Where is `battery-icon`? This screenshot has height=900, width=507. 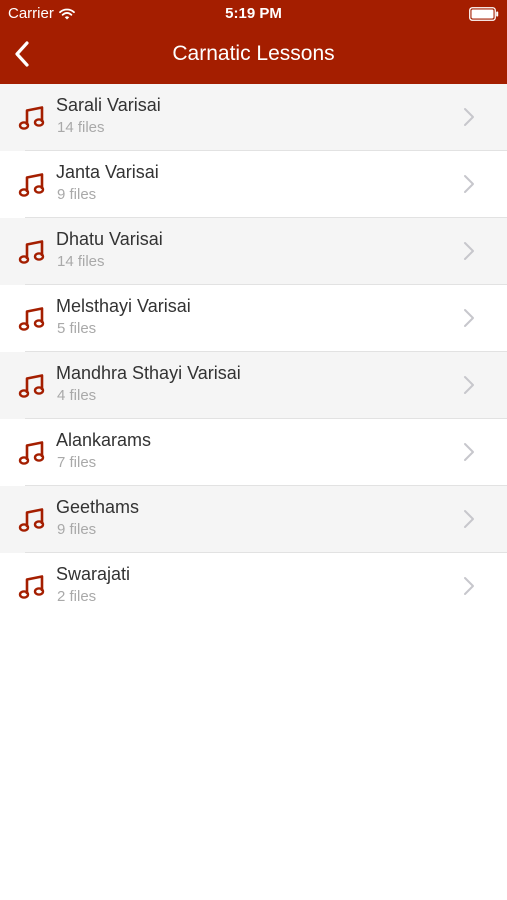 battery-icon is located at coordinates (484, 14).